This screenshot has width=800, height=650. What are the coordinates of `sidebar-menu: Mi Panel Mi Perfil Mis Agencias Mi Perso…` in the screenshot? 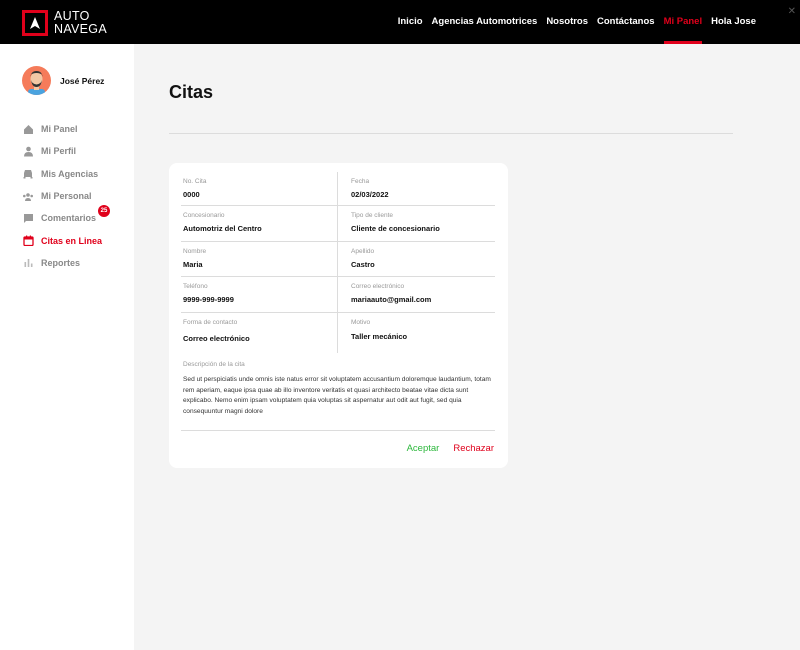 It's located at (66, 196).